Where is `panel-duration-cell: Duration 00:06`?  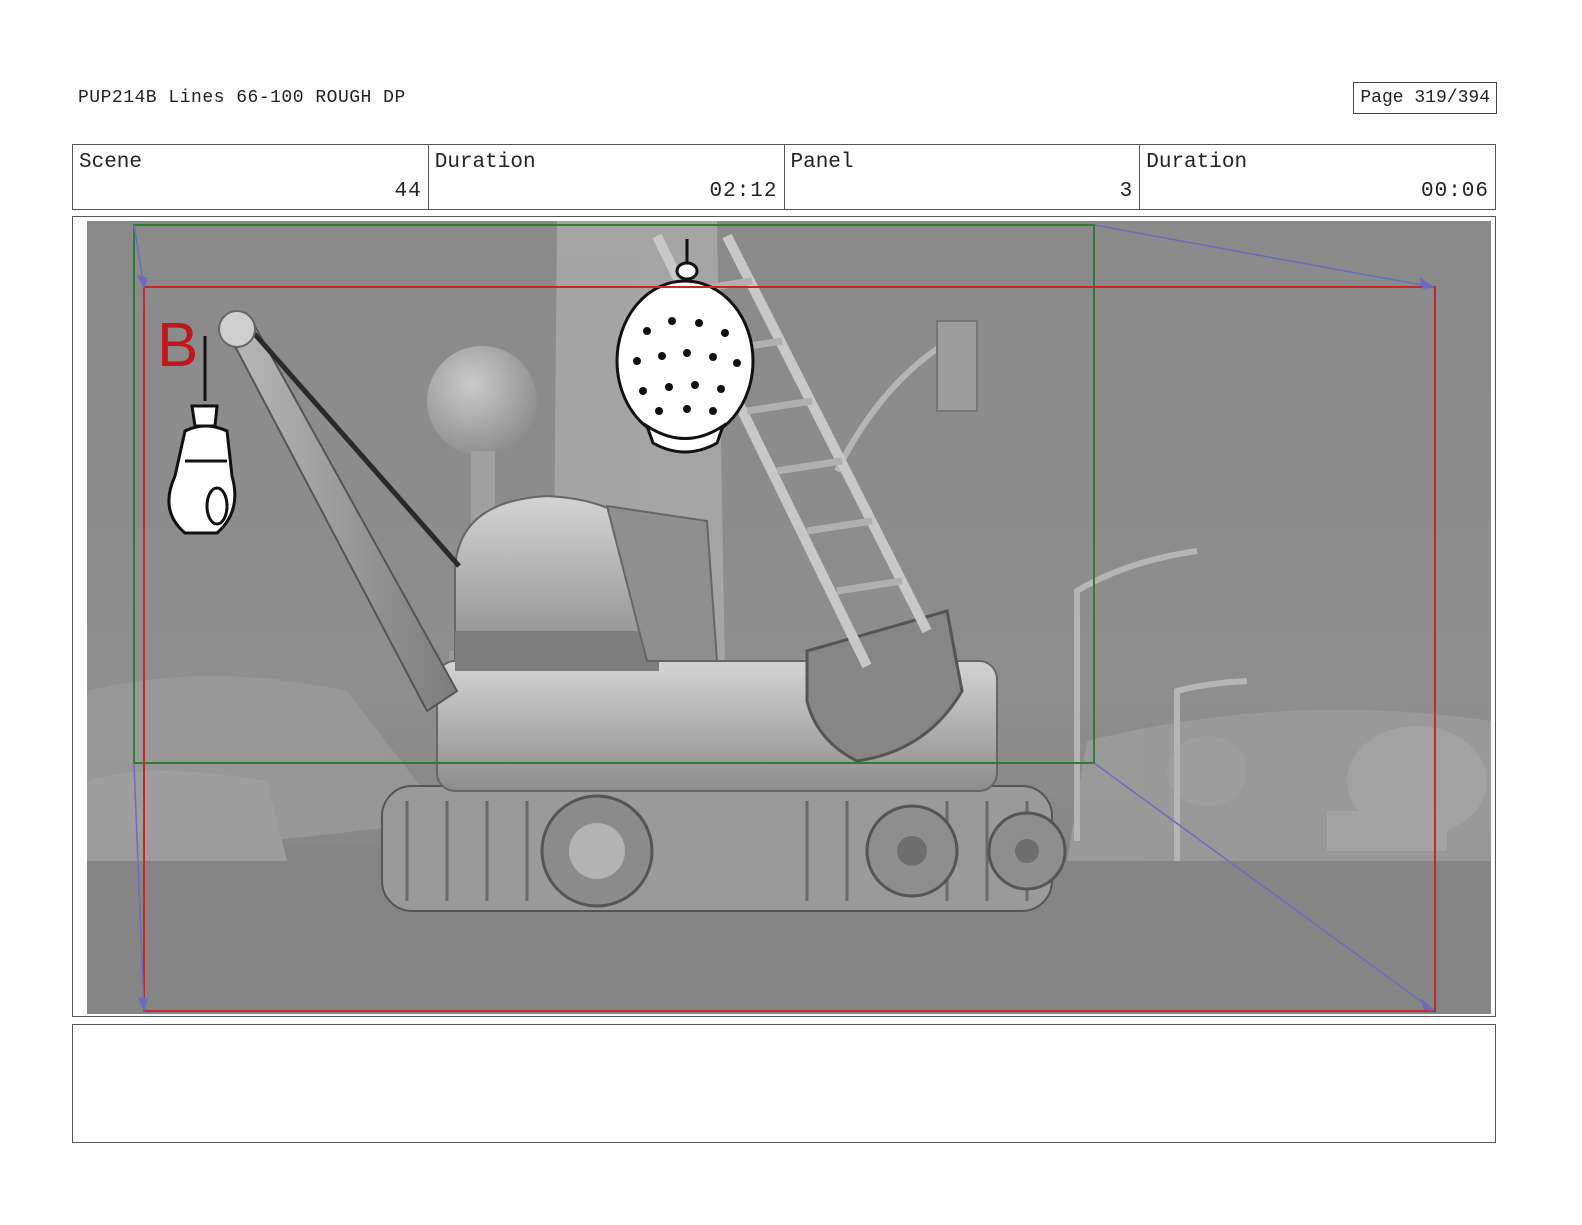
panel-duration-cell: Duration 00:06 is located at coordinates (1317, 177).